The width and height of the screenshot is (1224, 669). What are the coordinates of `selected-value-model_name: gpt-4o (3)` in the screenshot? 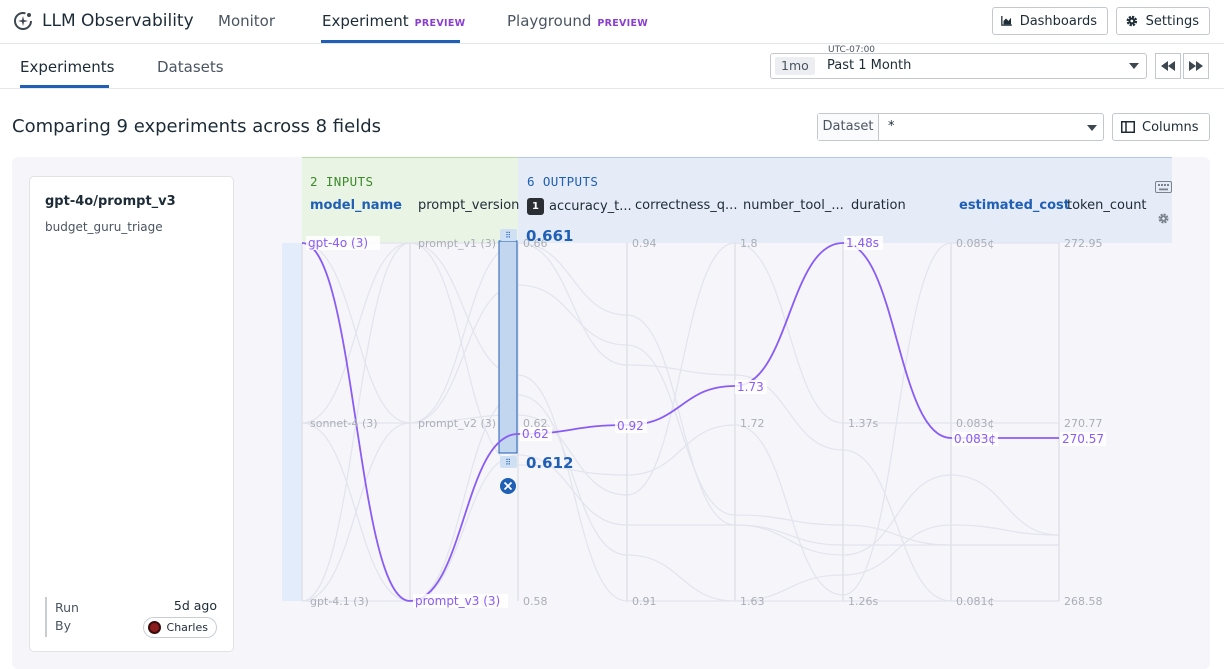 It's located at (338, 243).